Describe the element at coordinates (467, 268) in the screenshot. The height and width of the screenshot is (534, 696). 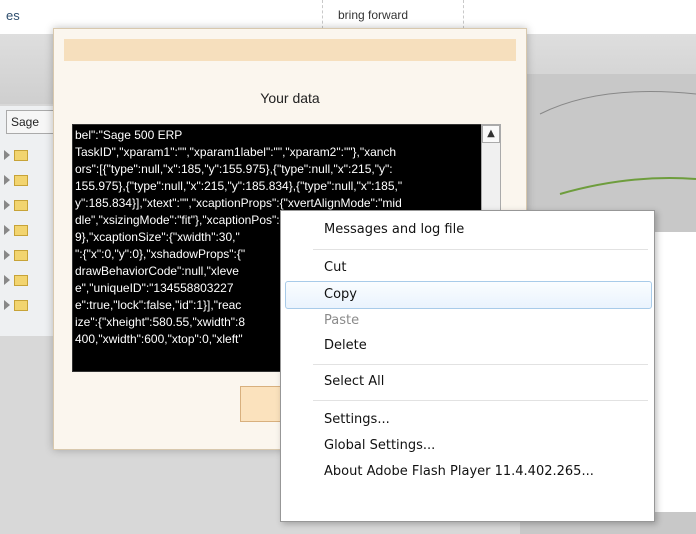
I see `menu-item-cut: Cut` at that location.